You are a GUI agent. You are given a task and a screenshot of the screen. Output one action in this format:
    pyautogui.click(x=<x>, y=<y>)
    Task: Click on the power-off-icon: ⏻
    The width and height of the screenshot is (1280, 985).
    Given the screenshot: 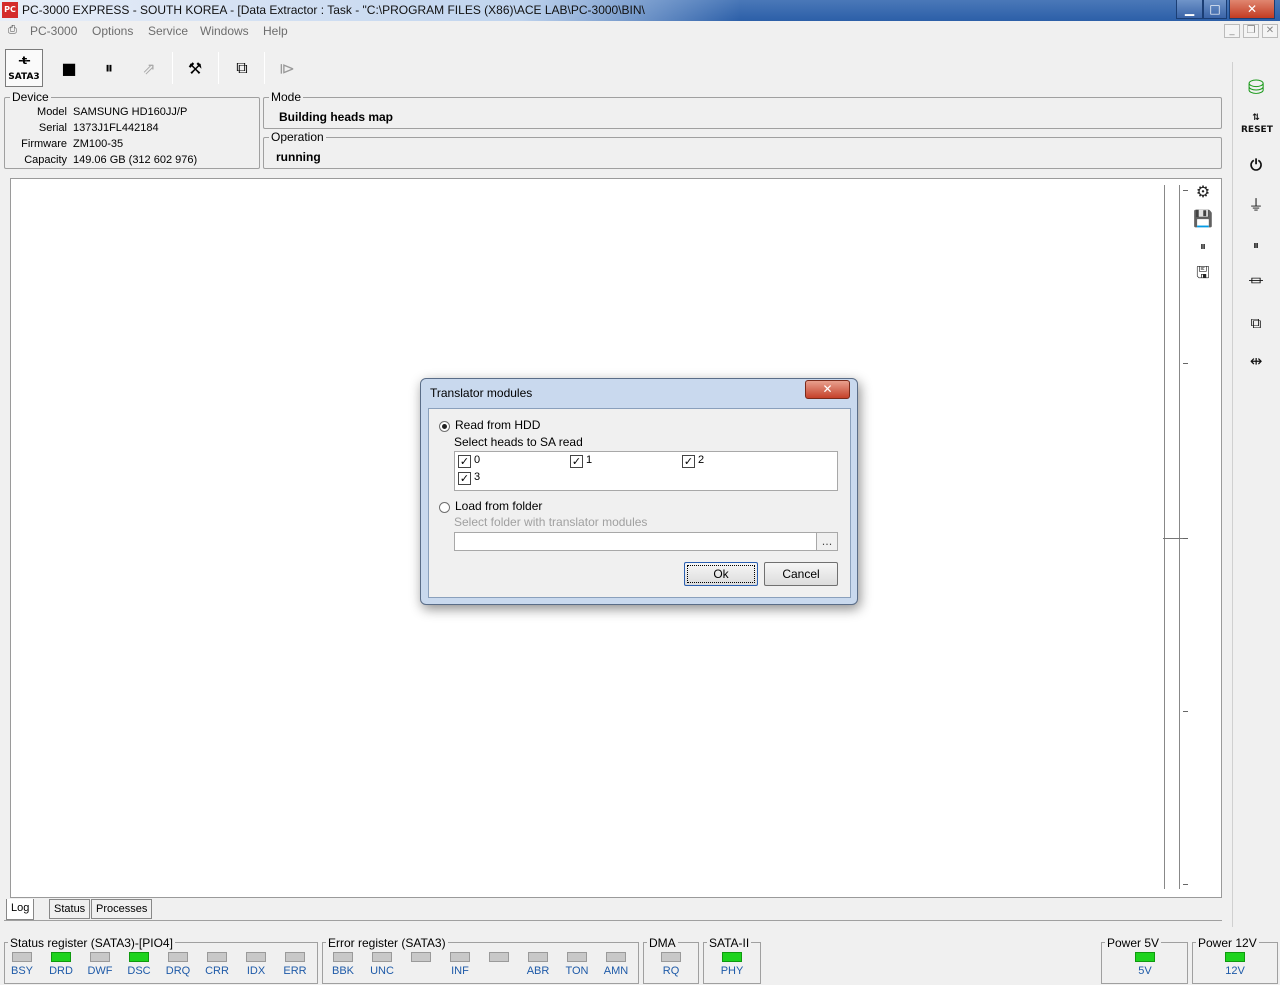 What is the action you would take?
    pyautogui.click(x=1256, y=165)
    